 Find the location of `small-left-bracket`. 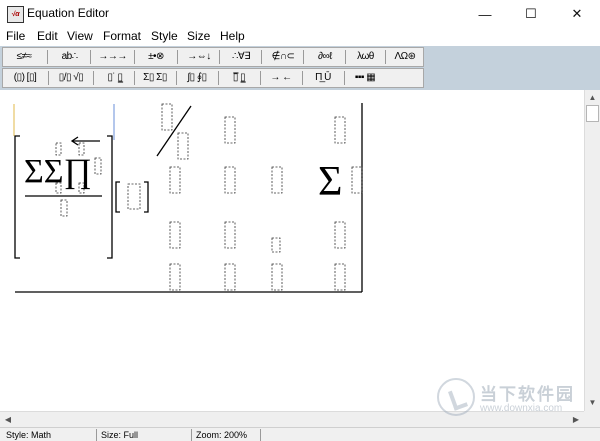

small-left-bracket is located at coordinates (117, 197).